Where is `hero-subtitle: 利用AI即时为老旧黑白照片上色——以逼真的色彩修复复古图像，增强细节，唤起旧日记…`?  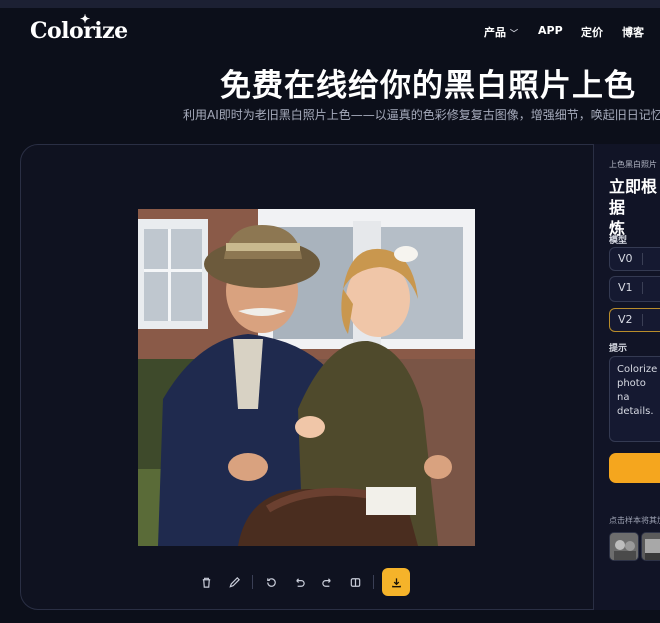 hero-subtitle: 利用AI即时为老旧黑白照片上色——以逼真的色彩修复复古图像，增强细节，唤起旧日记… is located at coordinates (421, 115).